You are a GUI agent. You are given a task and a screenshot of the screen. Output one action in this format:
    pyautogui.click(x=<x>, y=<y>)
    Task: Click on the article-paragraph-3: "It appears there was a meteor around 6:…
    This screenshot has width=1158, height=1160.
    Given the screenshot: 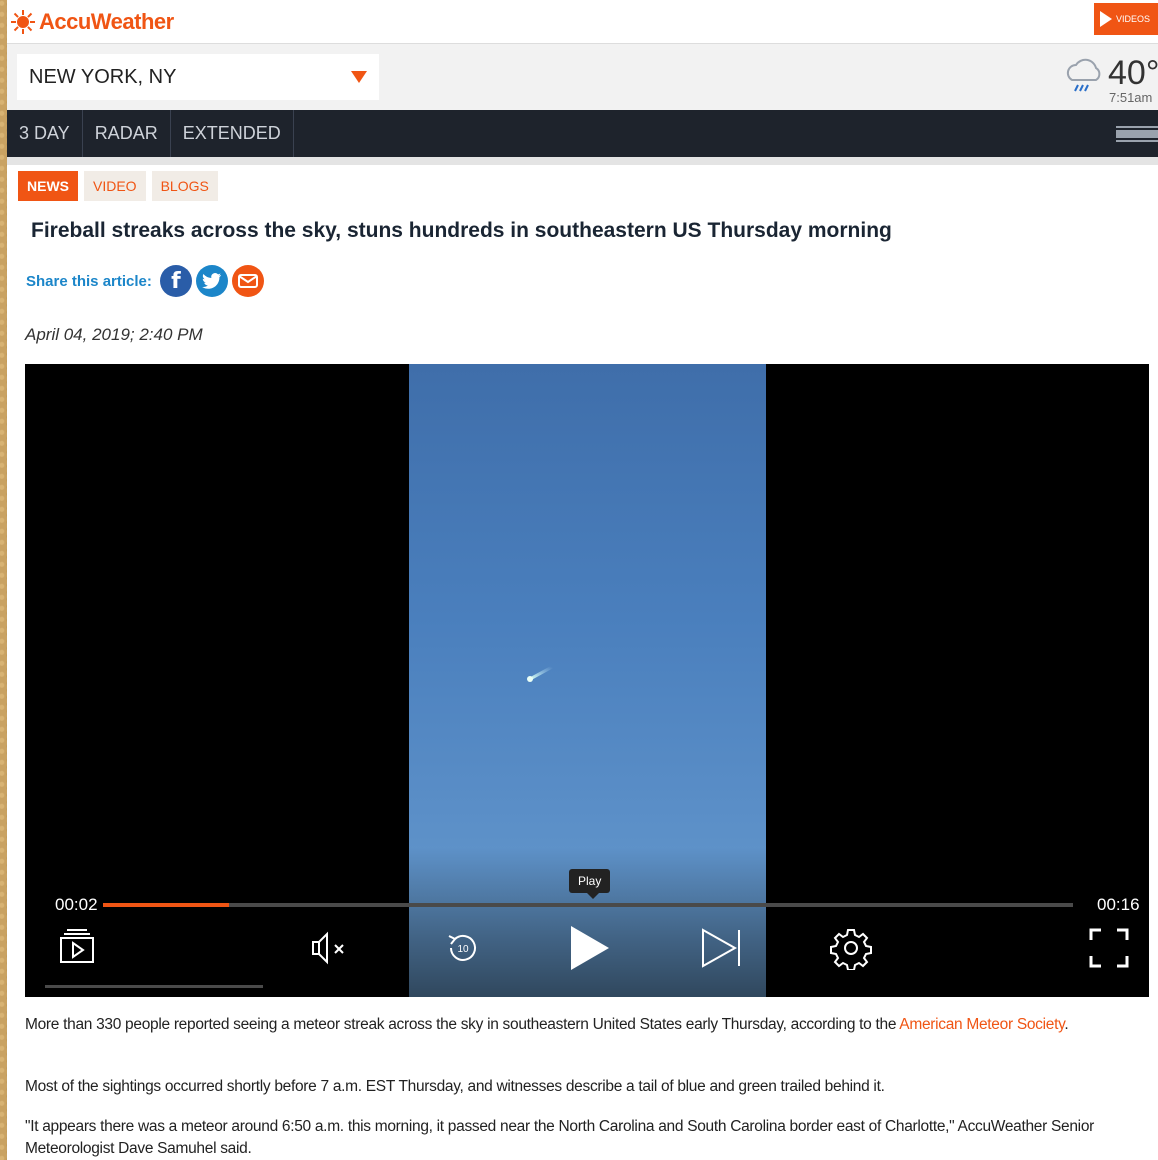 What is the action you would take?
    pyautogui.click(x=560, y=1137)
    